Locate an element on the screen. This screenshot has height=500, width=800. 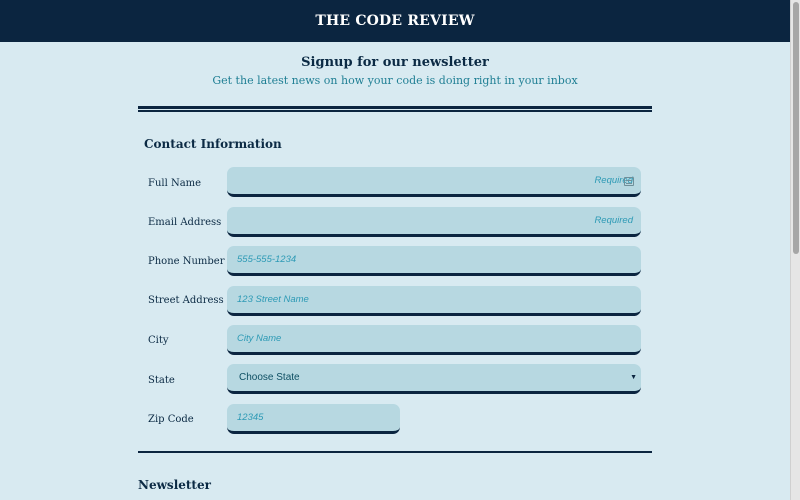
email-placeholder: Required is located at coordinates (613, 220).